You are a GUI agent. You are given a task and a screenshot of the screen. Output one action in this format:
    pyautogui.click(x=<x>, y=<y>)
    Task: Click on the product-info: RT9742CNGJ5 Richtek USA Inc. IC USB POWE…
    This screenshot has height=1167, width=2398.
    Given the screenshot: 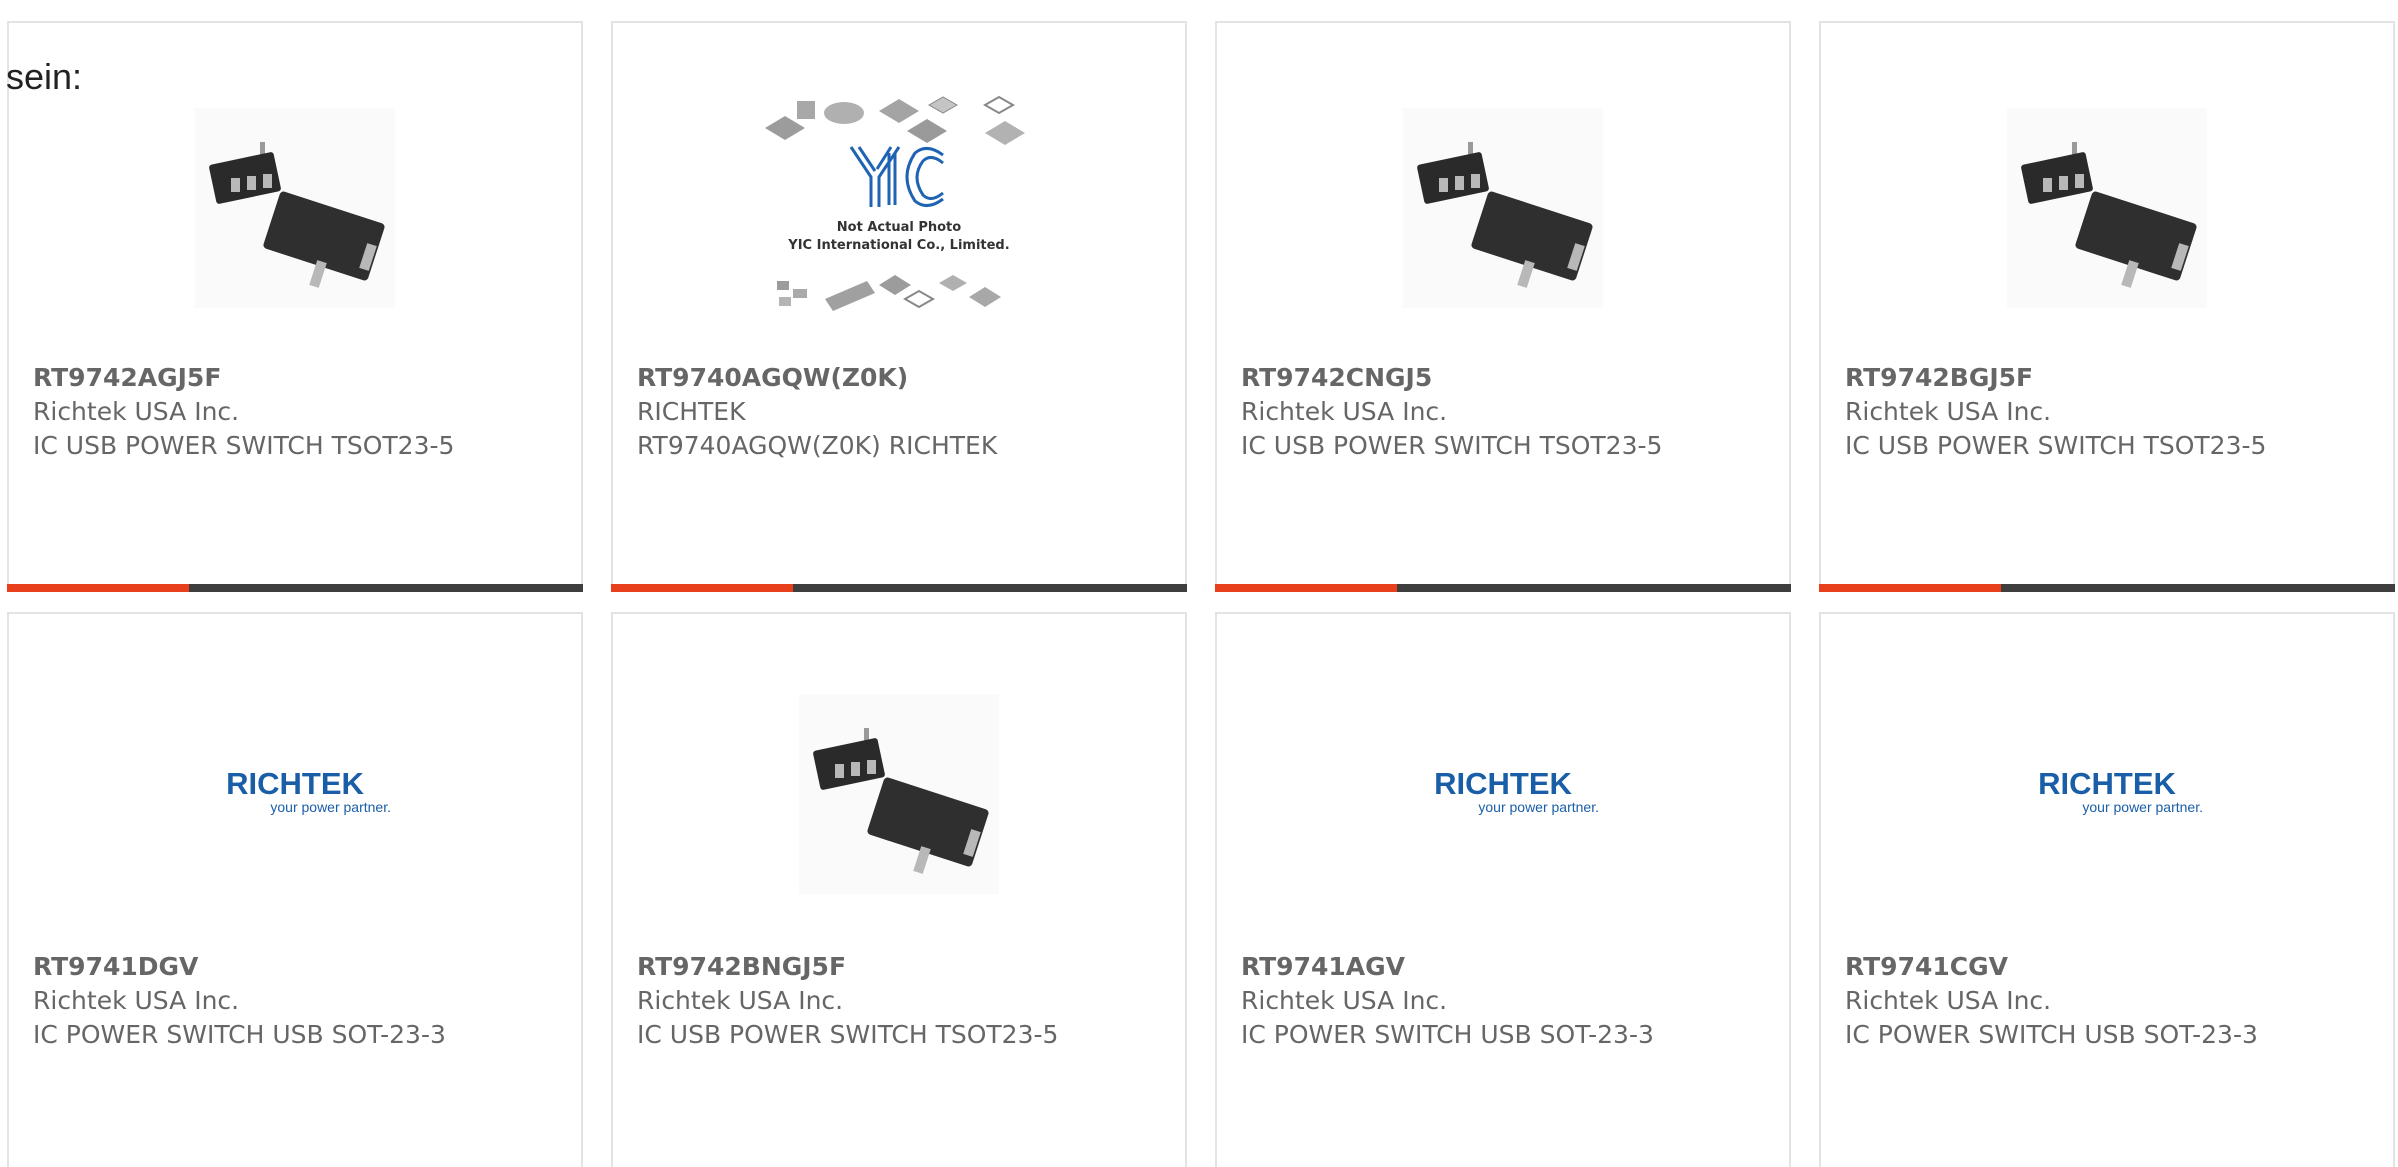 What is the action you would take?
    pyautogui.click(x=1461, y=412)
    